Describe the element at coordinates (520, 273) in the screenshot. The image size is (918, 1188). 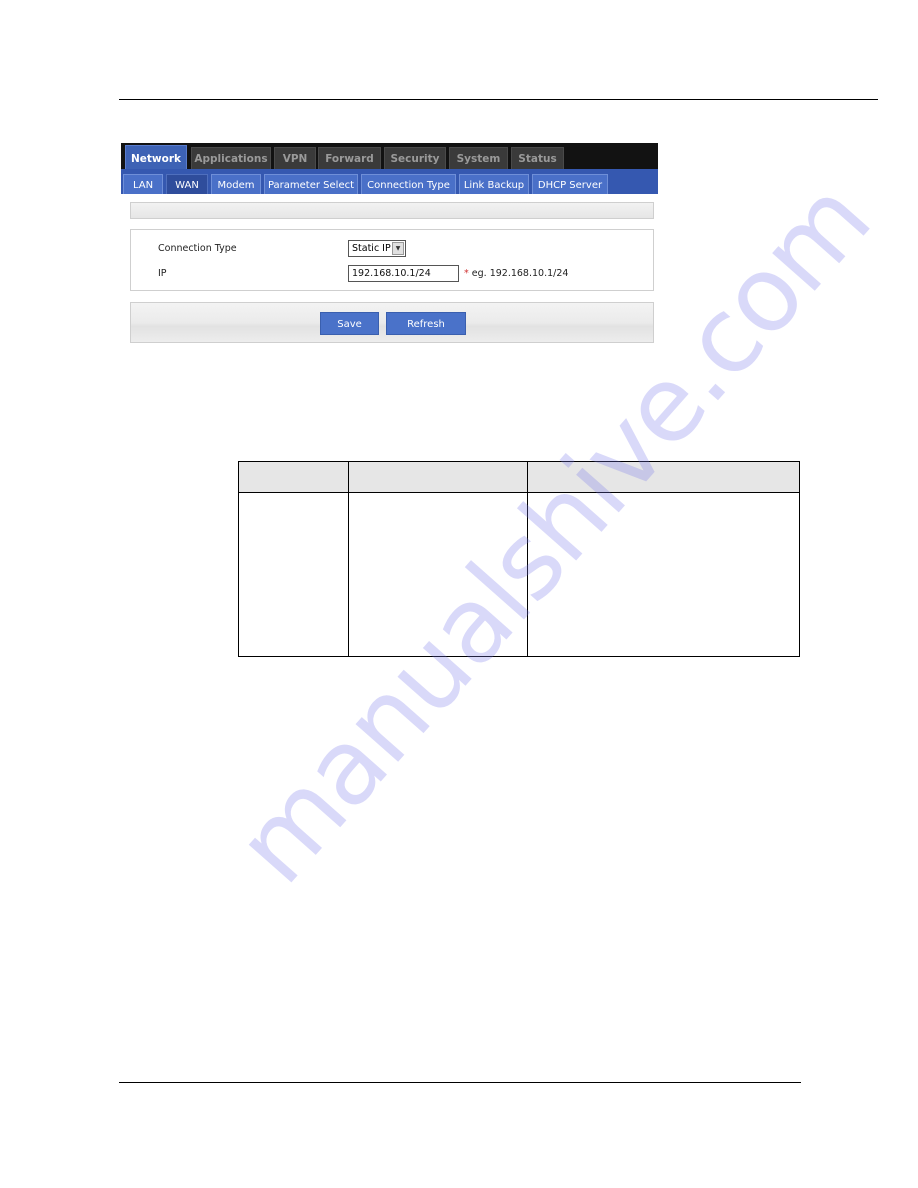
I see `ip-hint-text: eg. 192.168.10.1/24` at that location.